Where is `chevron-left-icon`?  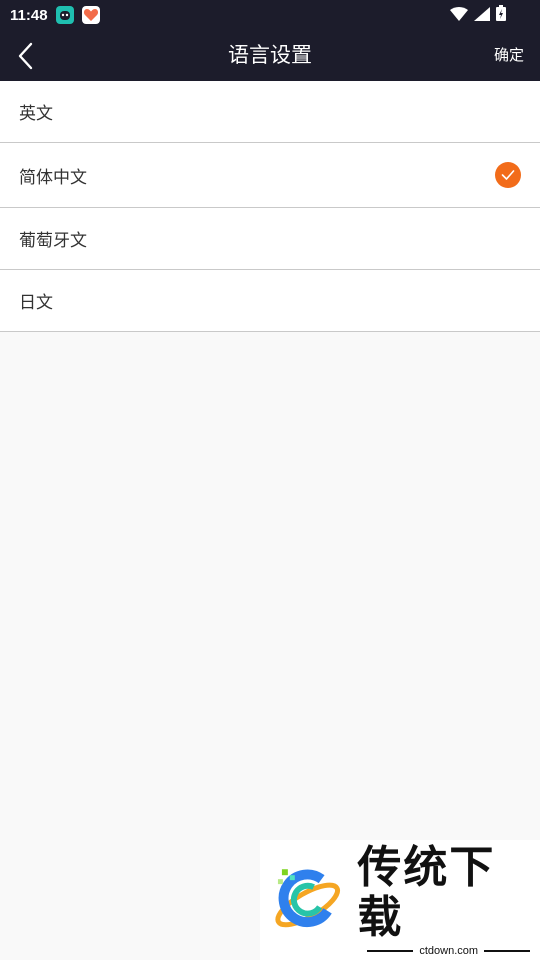
chevron-left-icon is located at coordinates (25, 56).